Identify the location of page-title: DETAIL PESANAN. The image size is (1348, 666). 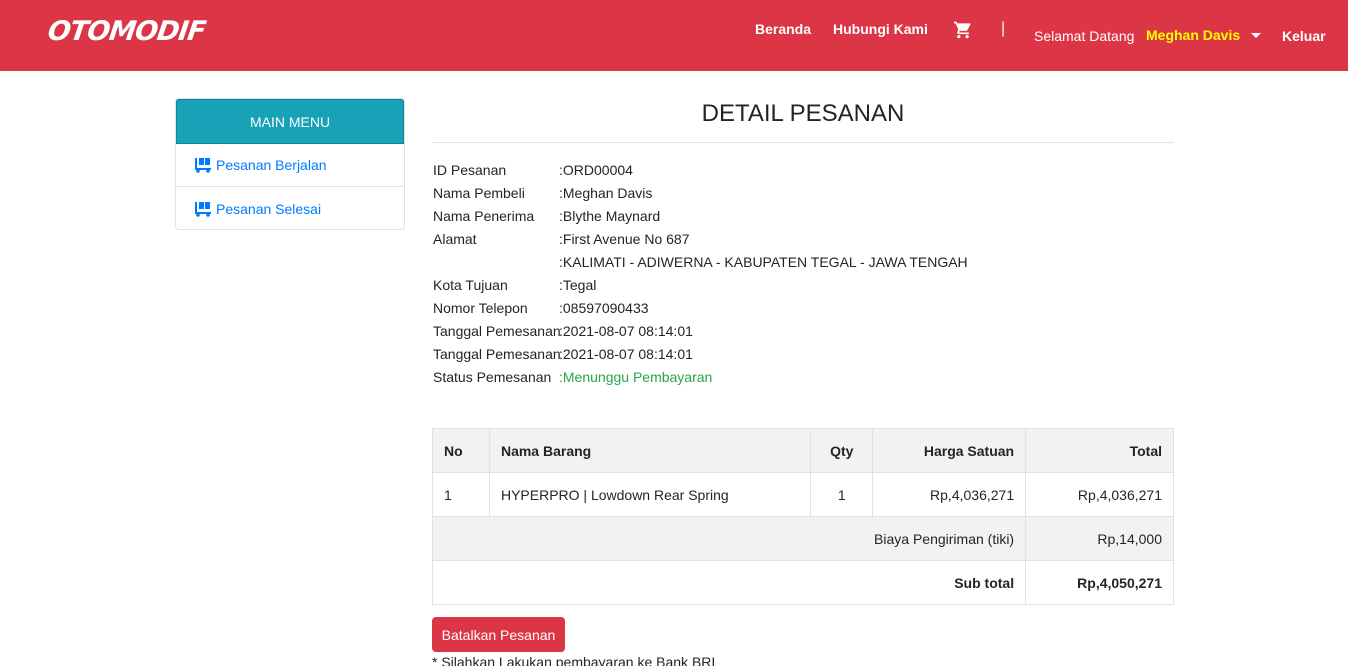
(803, 113).